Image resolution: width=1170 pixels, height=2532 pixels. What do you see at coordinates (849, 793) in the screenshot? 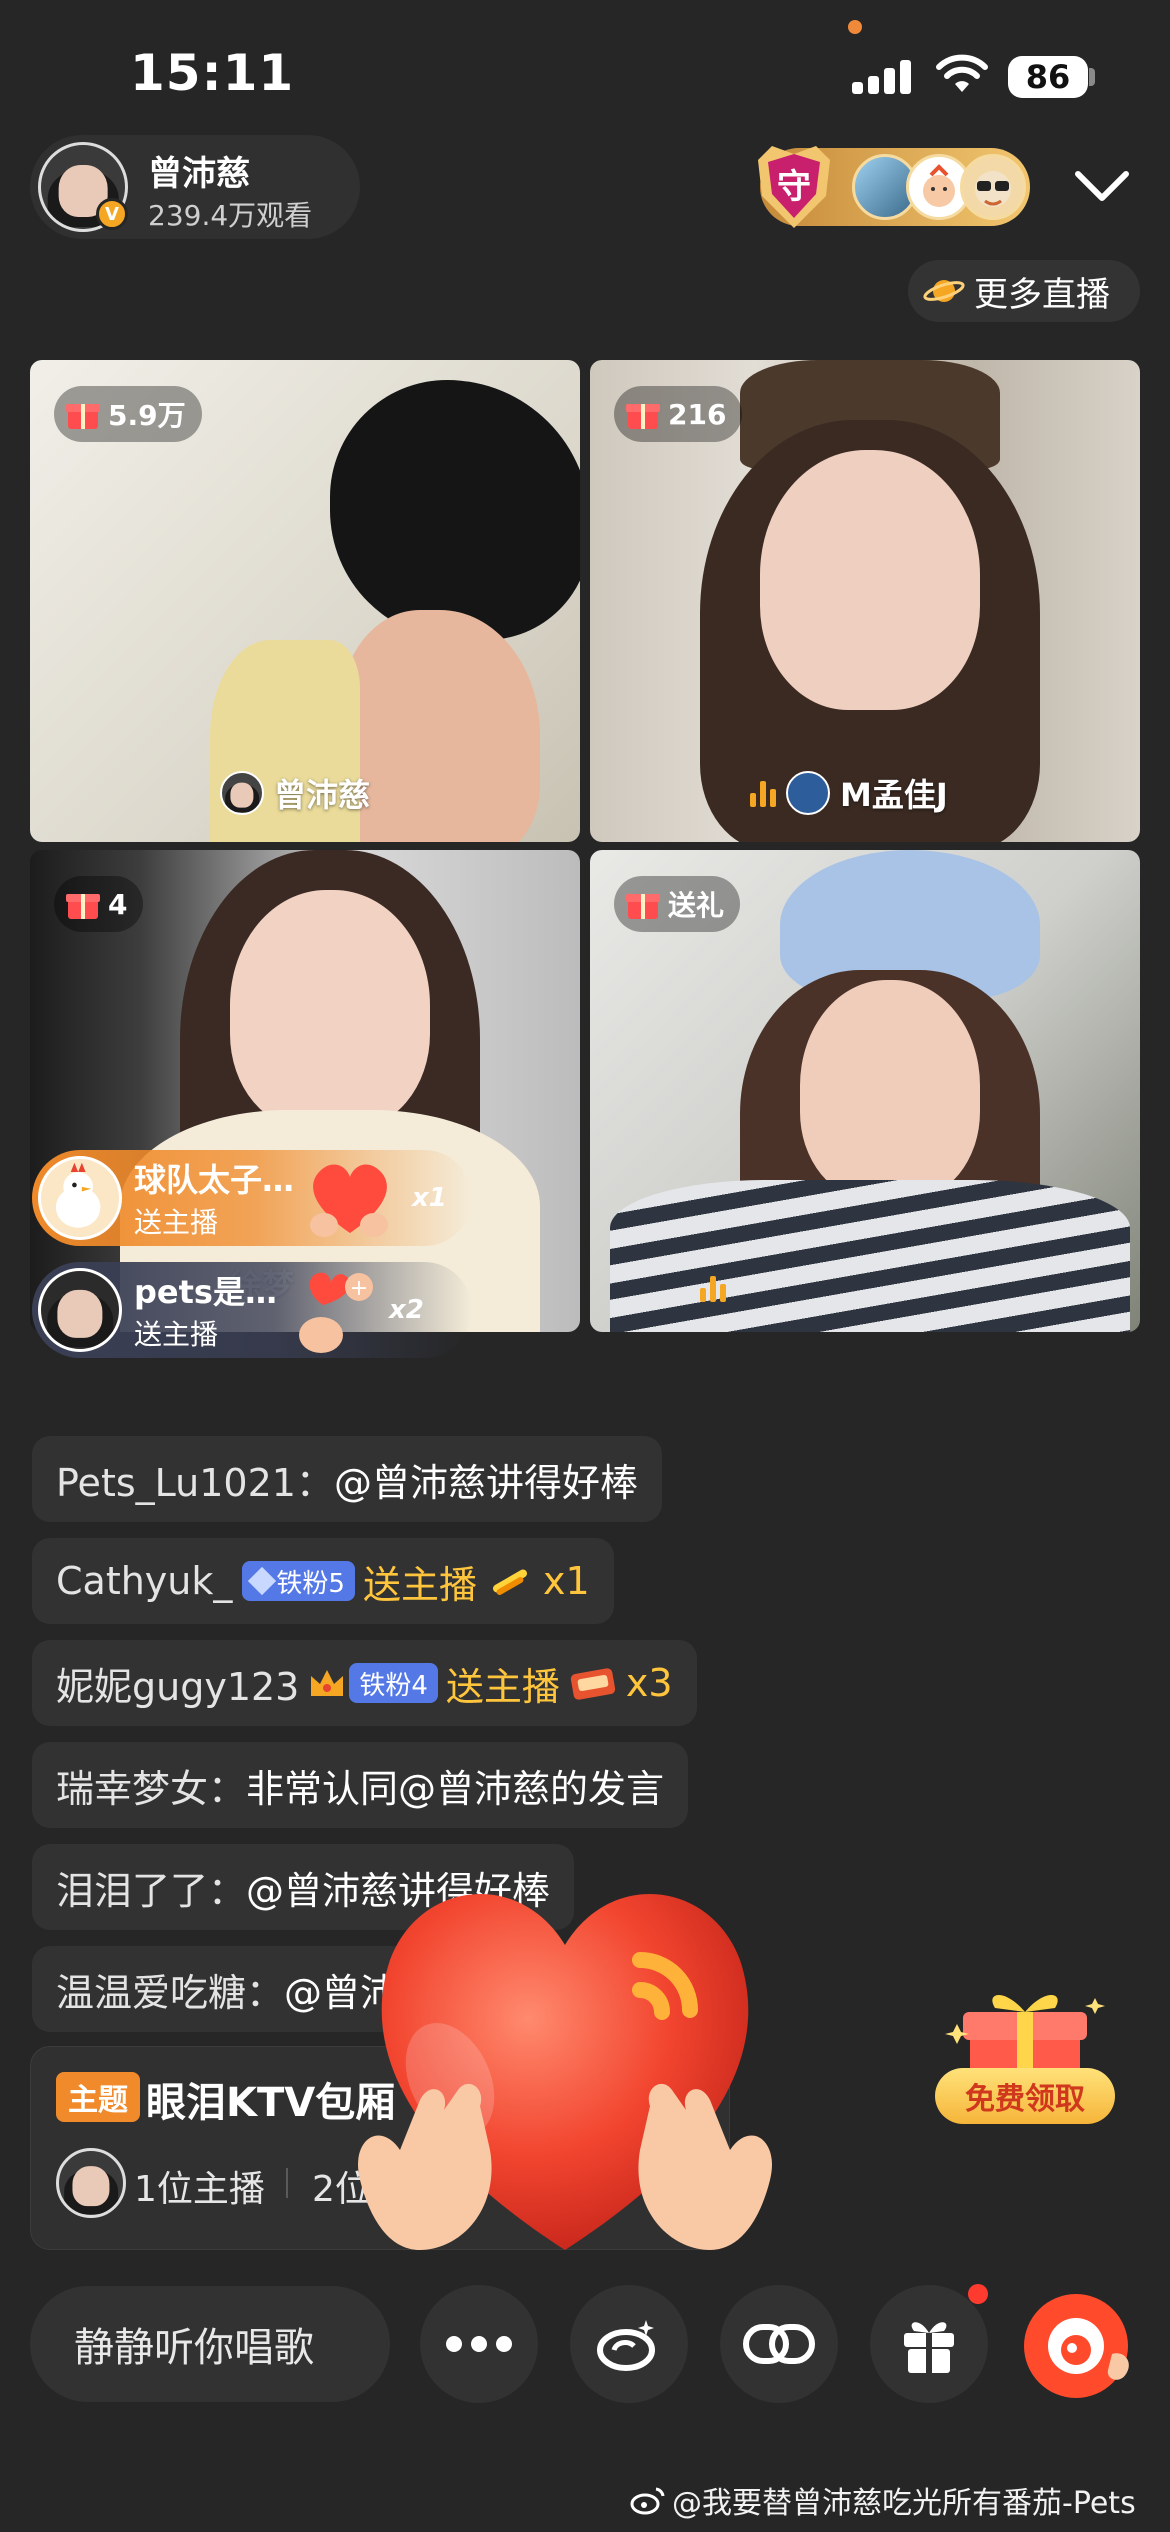
I see `tile-2-name-tag: M孟佳J` at bounding box center [849, 793].